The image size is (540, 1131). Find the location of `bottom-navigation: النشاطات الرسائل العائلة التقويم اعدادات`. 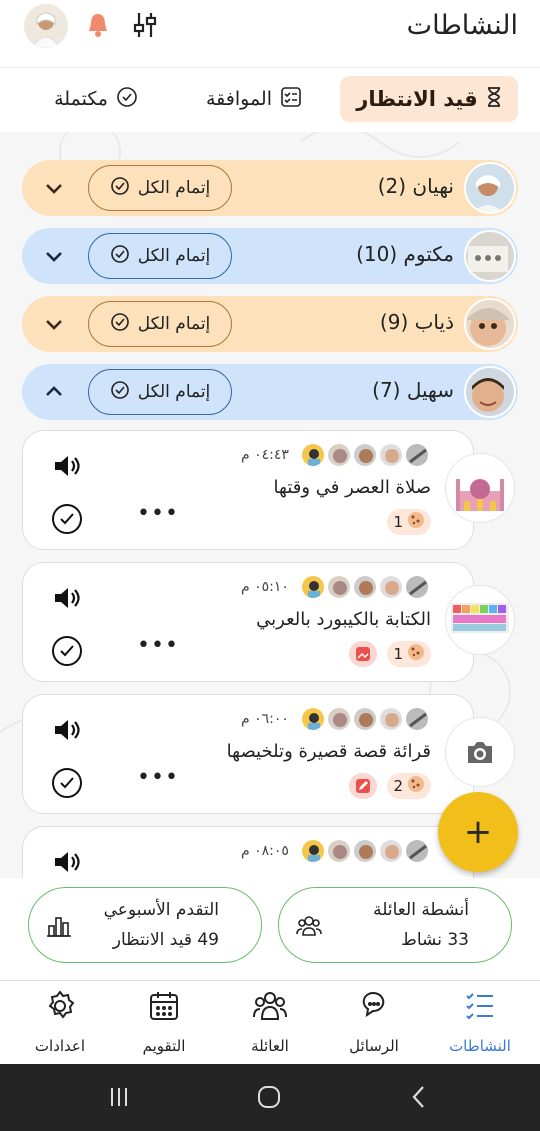

bottom-navigation: النشاطات الرسائل العائلة التقويم اعدادات is located at coordinates (270, 1022).